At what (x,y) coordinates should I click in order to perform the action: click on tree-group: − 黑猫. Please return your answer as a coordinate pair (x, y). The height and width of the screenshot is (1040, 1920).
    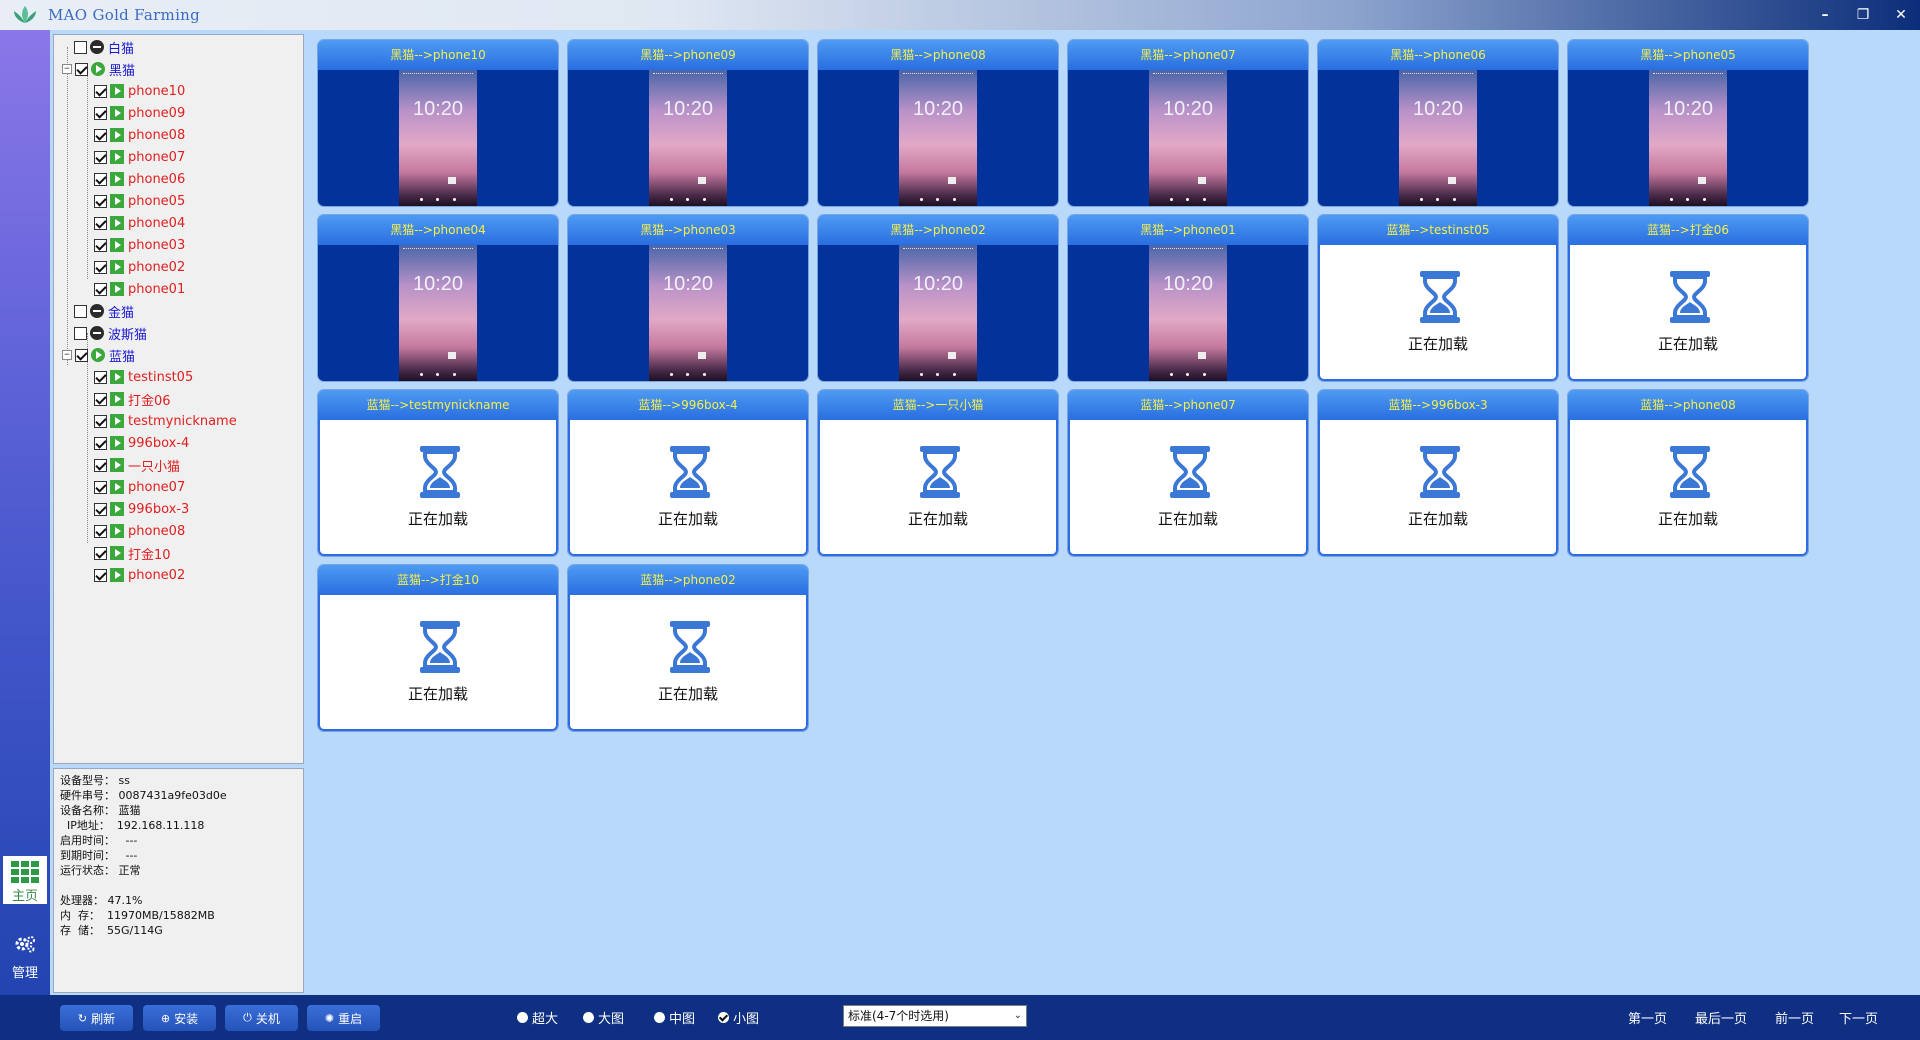
    Looking at the image, I should click on (98, 69).